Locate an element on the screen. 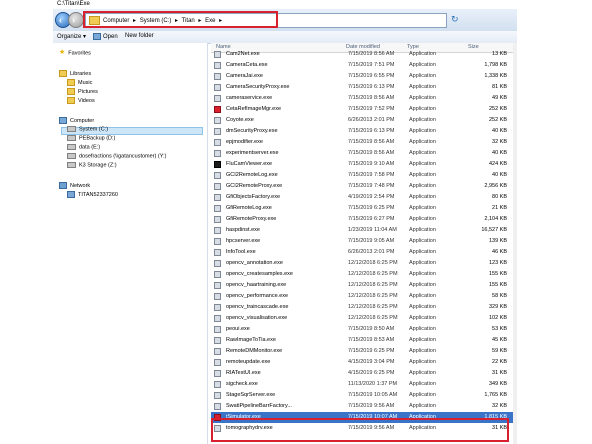 Image resolution: width=592 pixels, height=444 pixels. selected-row-highlight-box is located at coordinates (360, 430).